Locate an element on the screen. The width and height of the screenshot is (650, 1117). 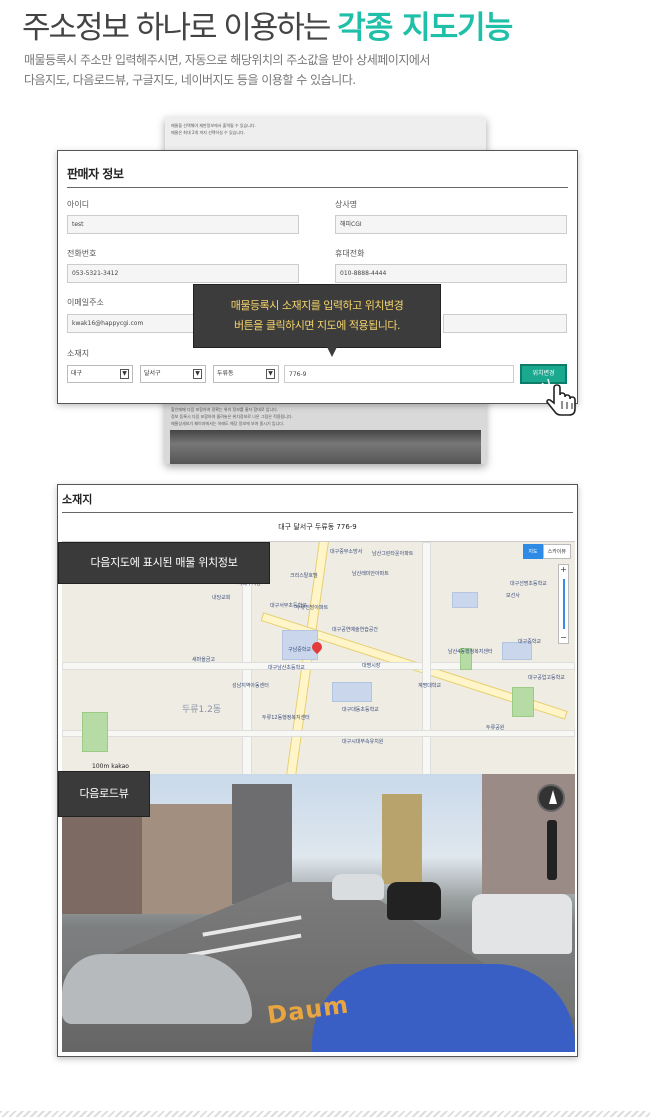
map-caption-tag: 다음지도에 표시된 매물 위치정보 is located at coordinates (164, 563).